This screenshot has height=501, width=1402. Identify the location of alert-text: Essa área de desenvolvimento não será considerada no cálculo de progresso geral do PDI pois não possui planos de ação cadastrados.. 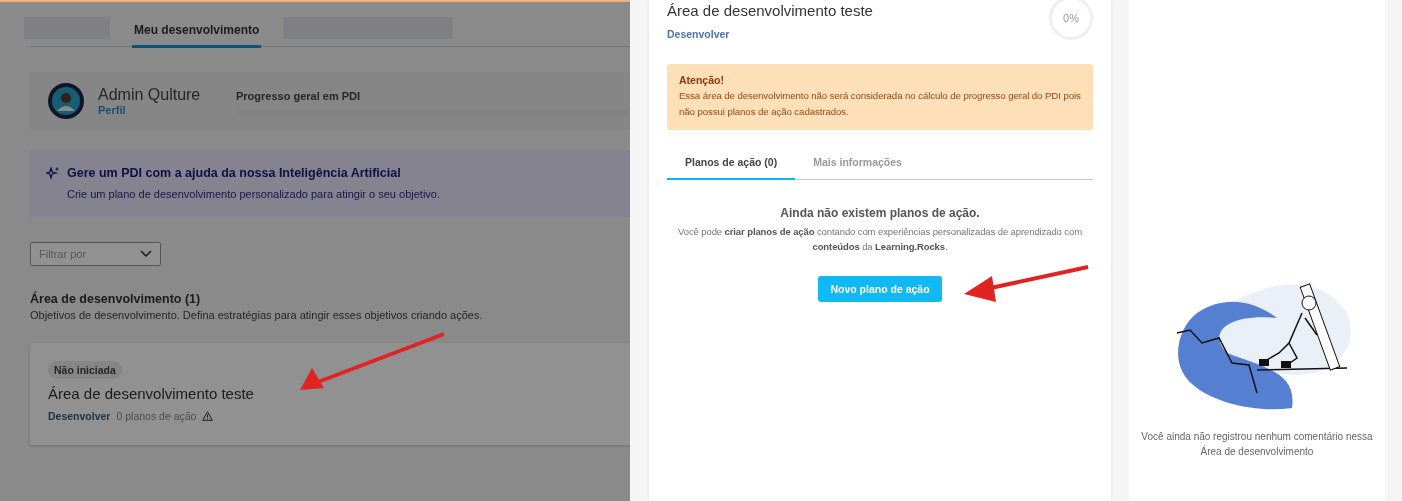
(880, 104).